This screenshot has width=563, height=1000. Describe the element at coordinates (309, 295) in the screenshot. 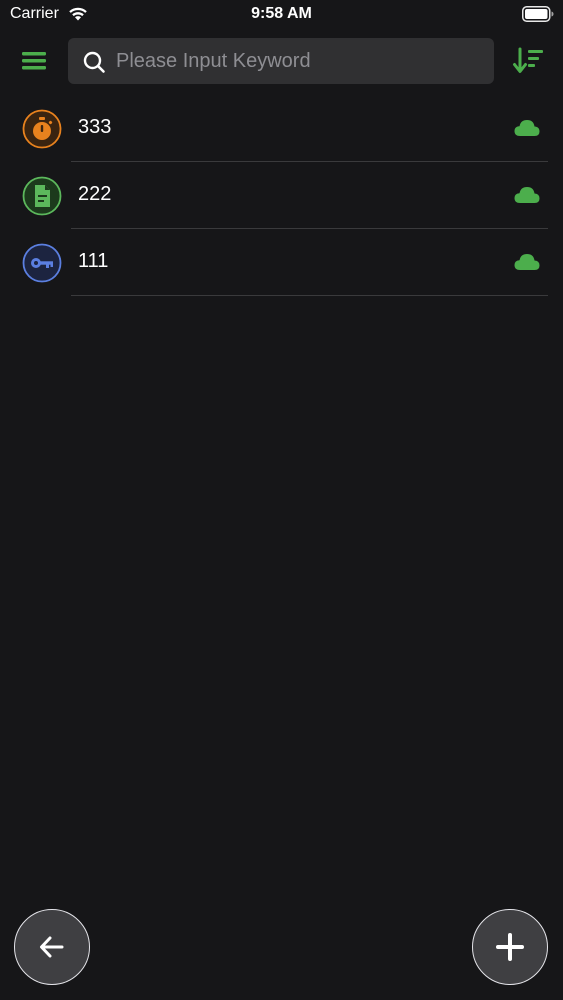

I see `divider` at that location.